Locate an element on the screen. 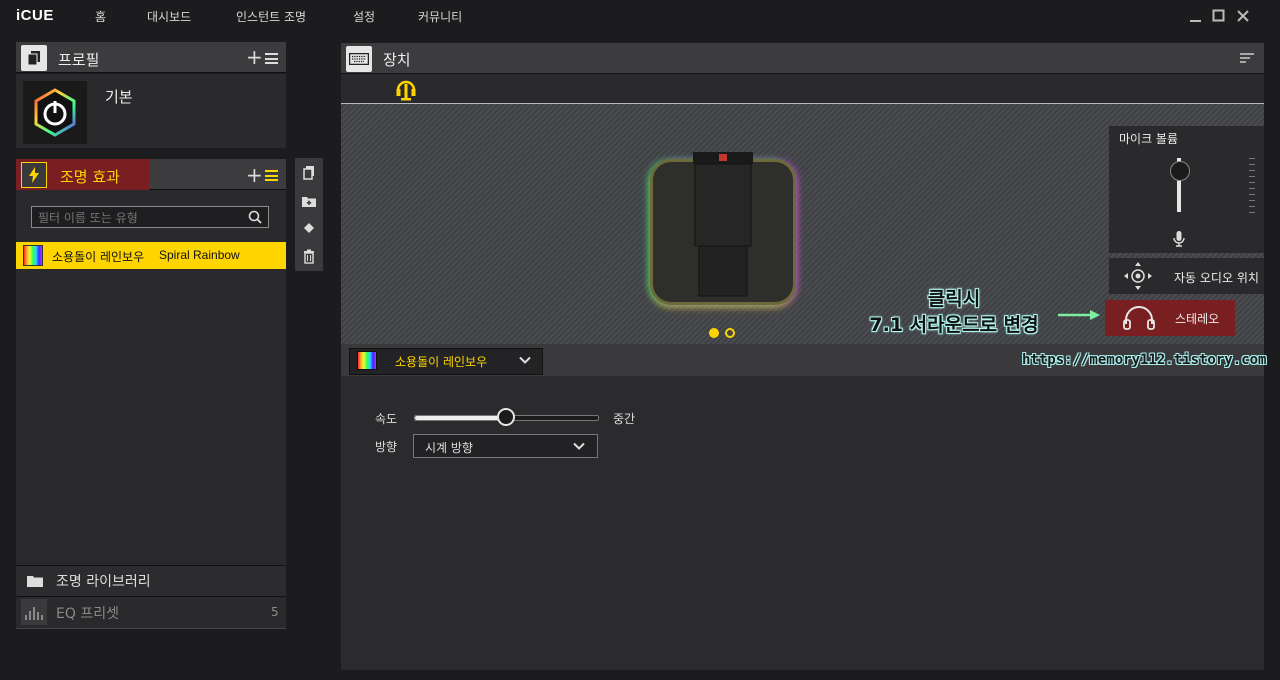 This screenshot has height=680, width=1280. direction-value: 시계 방향 is located at coordinates (449, 448).